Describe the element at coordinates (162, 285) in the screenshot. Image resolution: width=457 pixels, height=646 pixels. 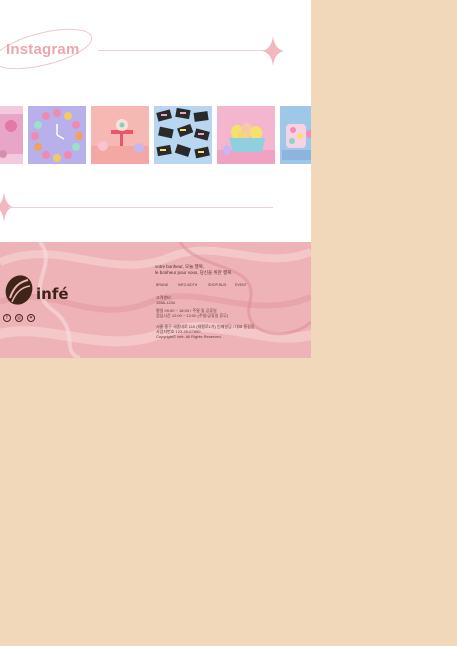
I see `footer-nav-brand: BRAND` at that location.